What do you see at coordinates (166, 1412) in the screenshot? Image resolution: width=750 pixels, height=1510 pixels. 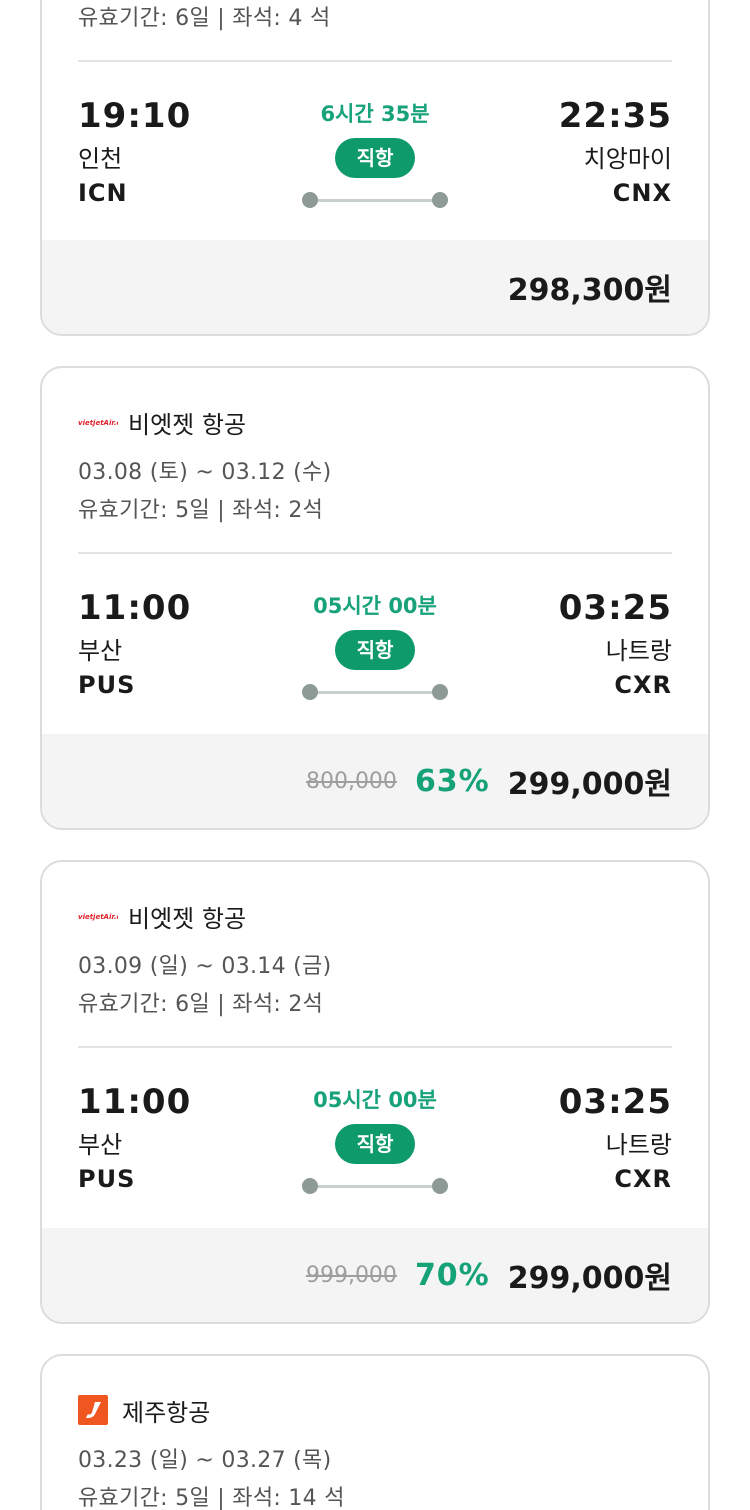 I see `airline-name: 제주항공` at bounding box center [166, 1412].